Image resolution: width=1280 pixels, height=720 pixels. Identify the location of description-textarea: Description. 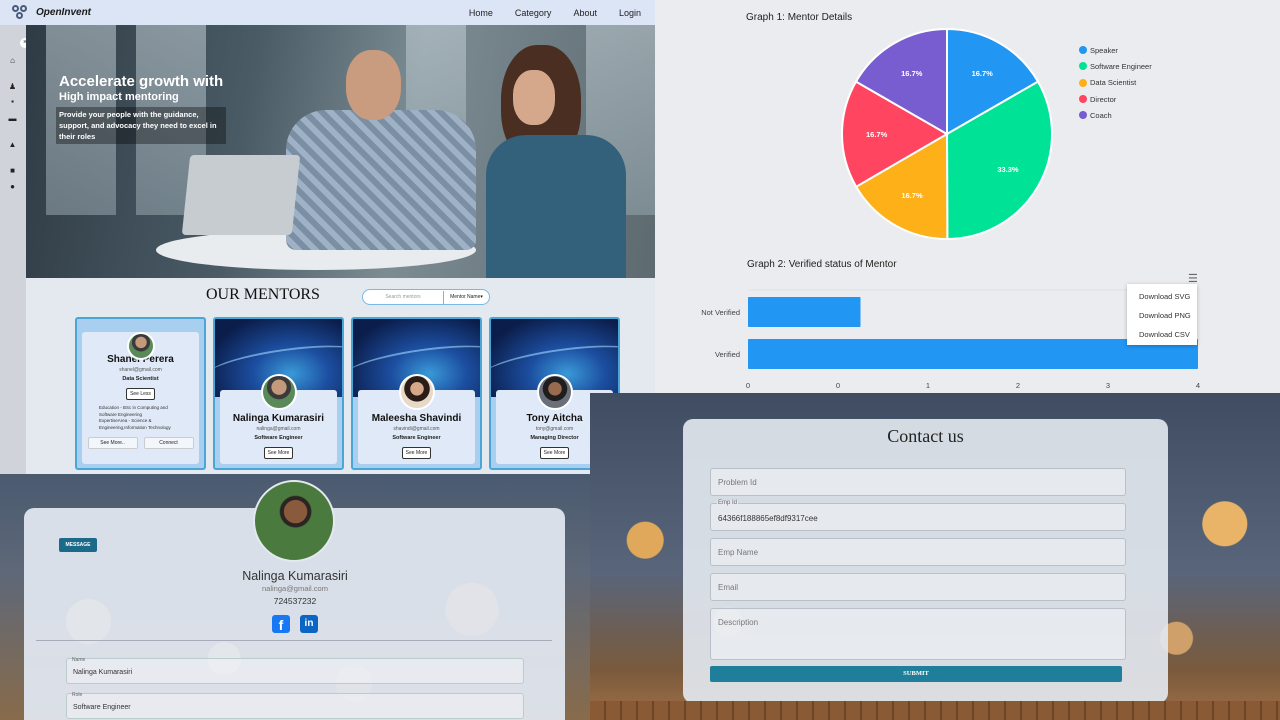
(918, 634).